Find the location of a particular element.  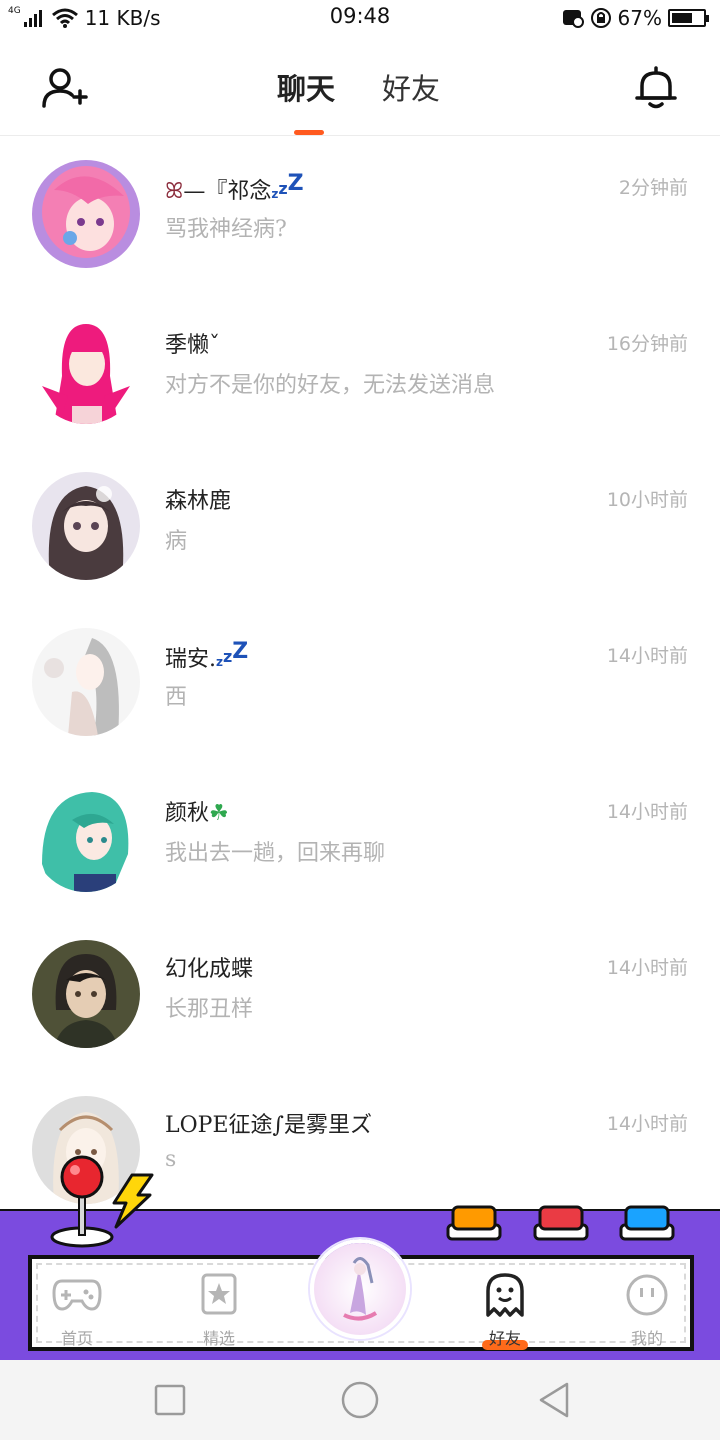

star-badge-icon is located at coordinates (219, 1294).